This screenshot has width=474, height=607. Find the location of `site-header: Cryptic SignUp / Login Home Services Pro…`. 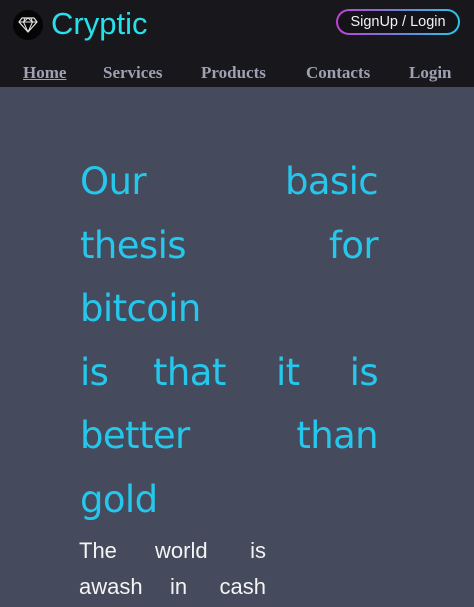

site-header: Cryptic SignUp / Login Home Services Pro… is located at coordinates (237, 43).